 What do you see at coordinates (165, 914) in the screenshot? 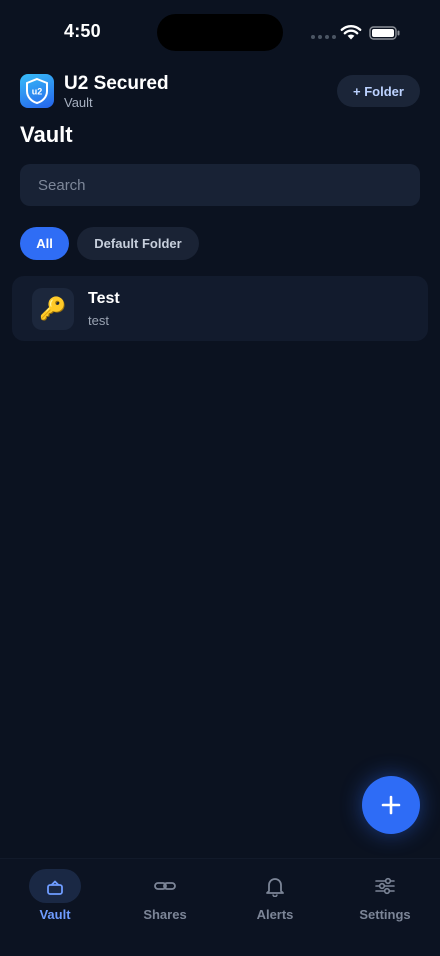
I see `tab-shares-label: Shares` at bounding box center [165, 914].